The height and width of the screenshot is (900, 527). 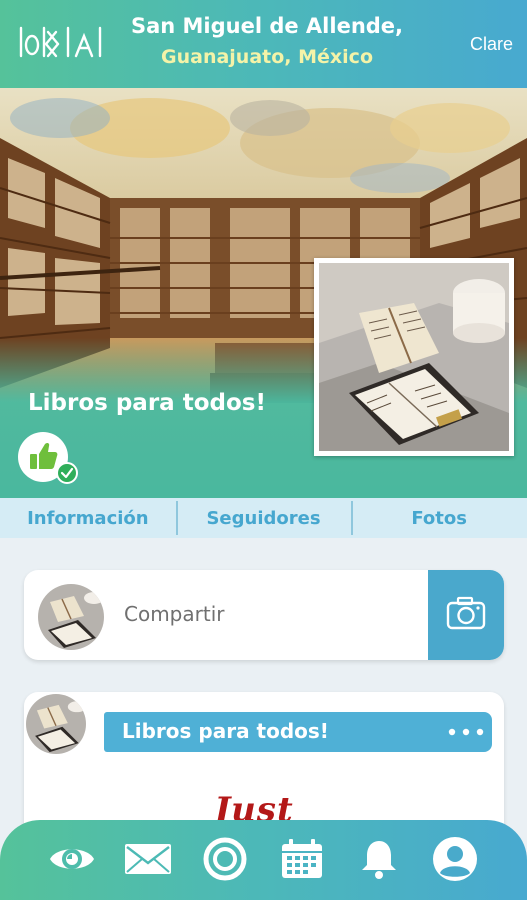 I want to click on nav-profile, so click(x=455, y=859).